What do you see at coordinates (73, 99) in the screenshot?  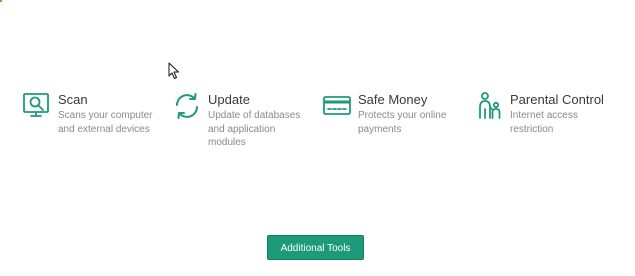 I see `feature-scan-title: Scan` at bounding box center [73, 99].